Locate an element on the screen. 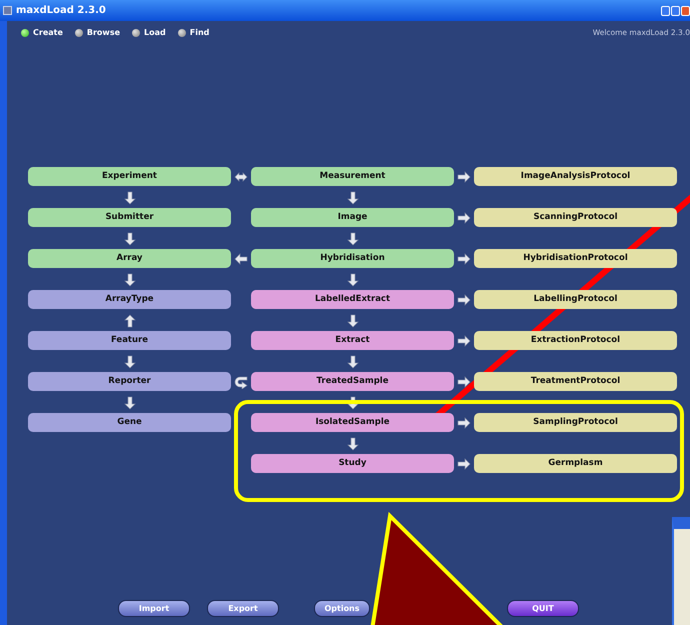  window-title: maxdLoad 2.3.0 is located at coordinates (61, 11).